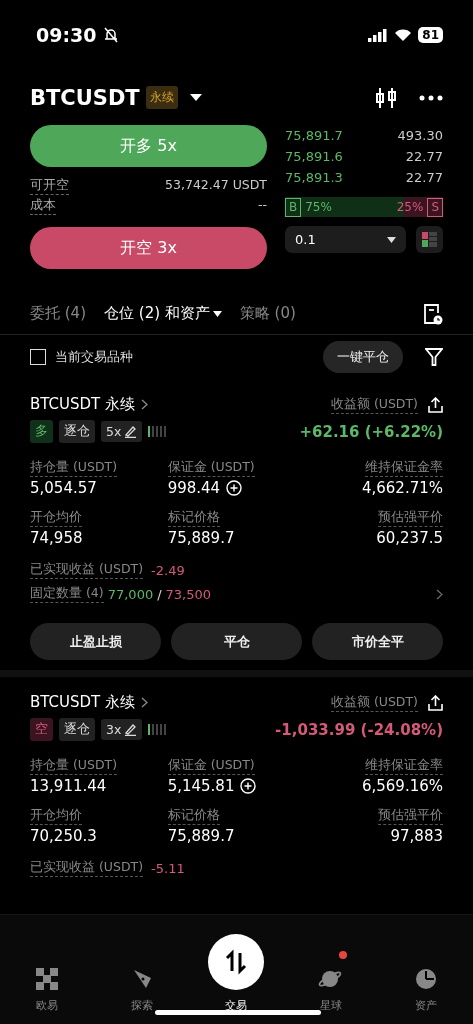  Describe the element at coordinates (377, 641) in the screenshot. I see `position-action-button: 市价全平` at that location.